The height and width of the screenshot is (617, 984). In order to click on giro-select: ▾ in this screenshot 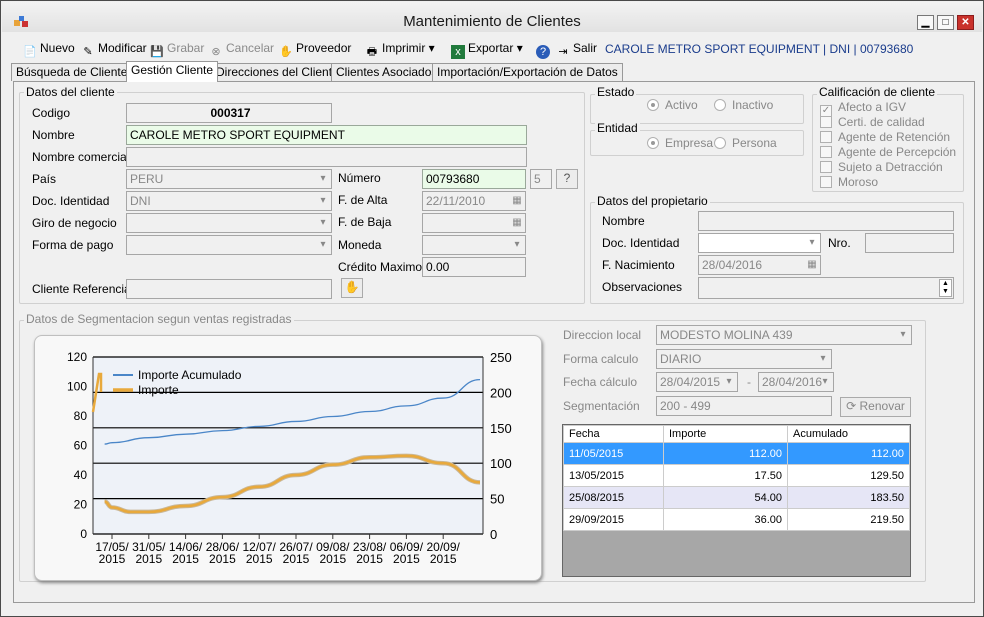, I will do `click(229, 223)`.